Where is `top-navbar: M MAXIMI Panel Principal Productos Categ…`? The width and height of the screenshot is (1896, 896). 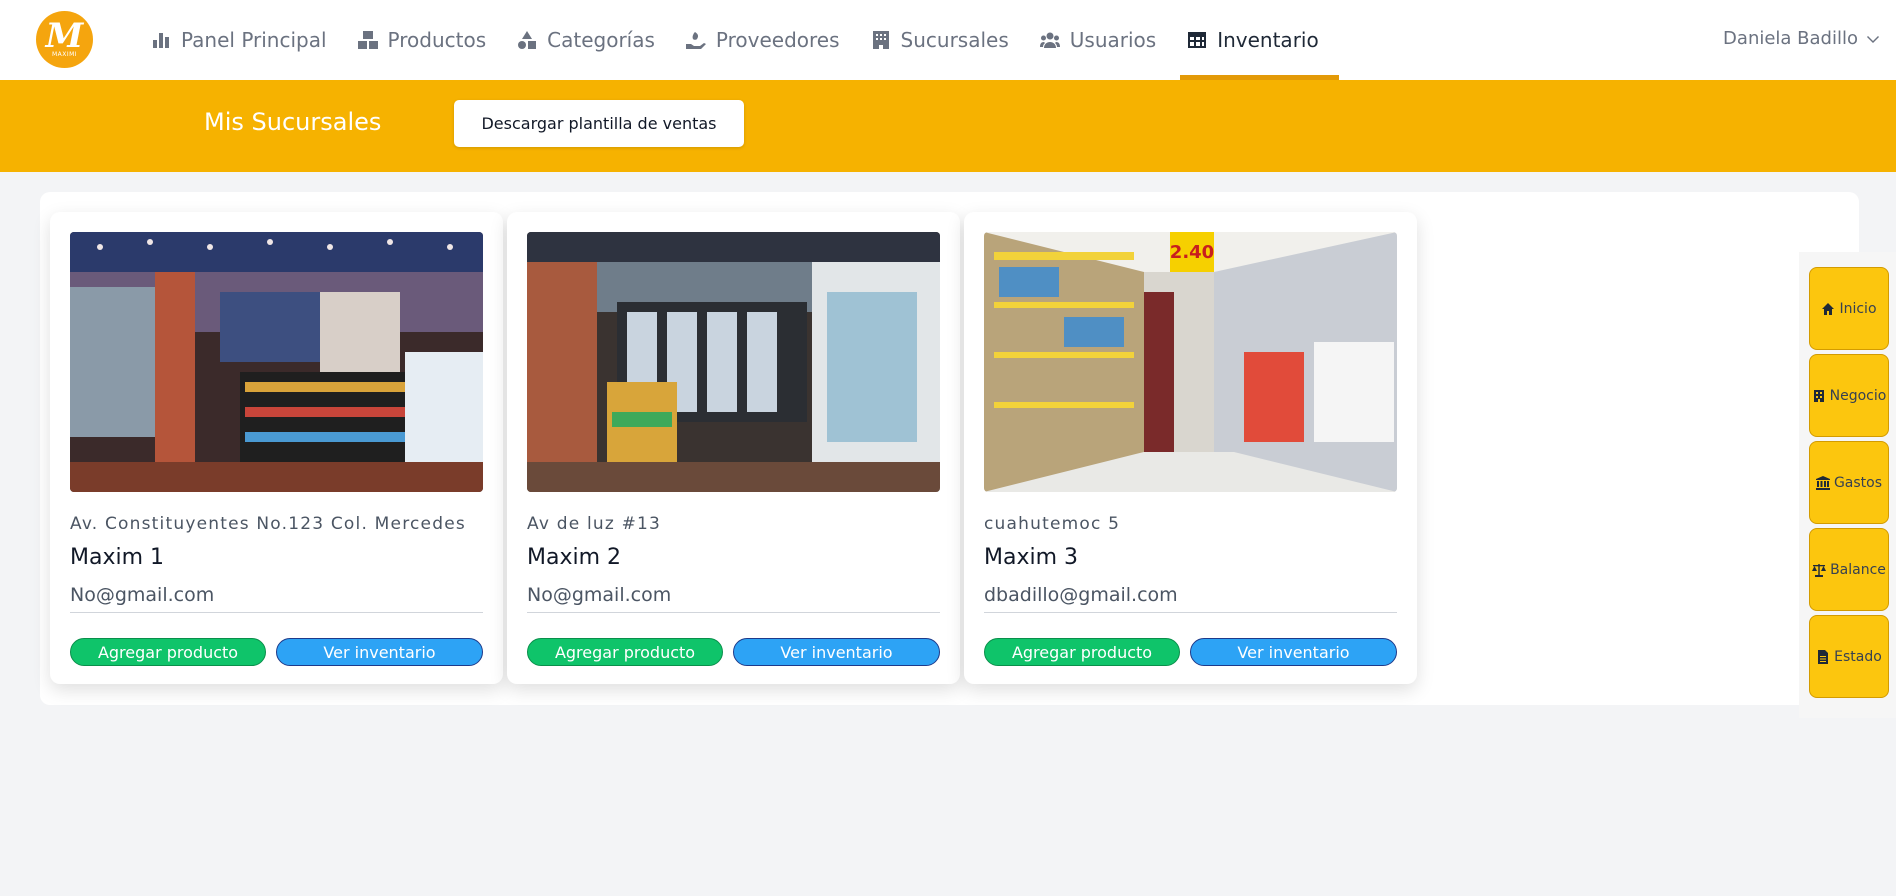 top-navbar: M MAXIMI Panel Principal Productos Categ… is located at coordinates (948, 40).